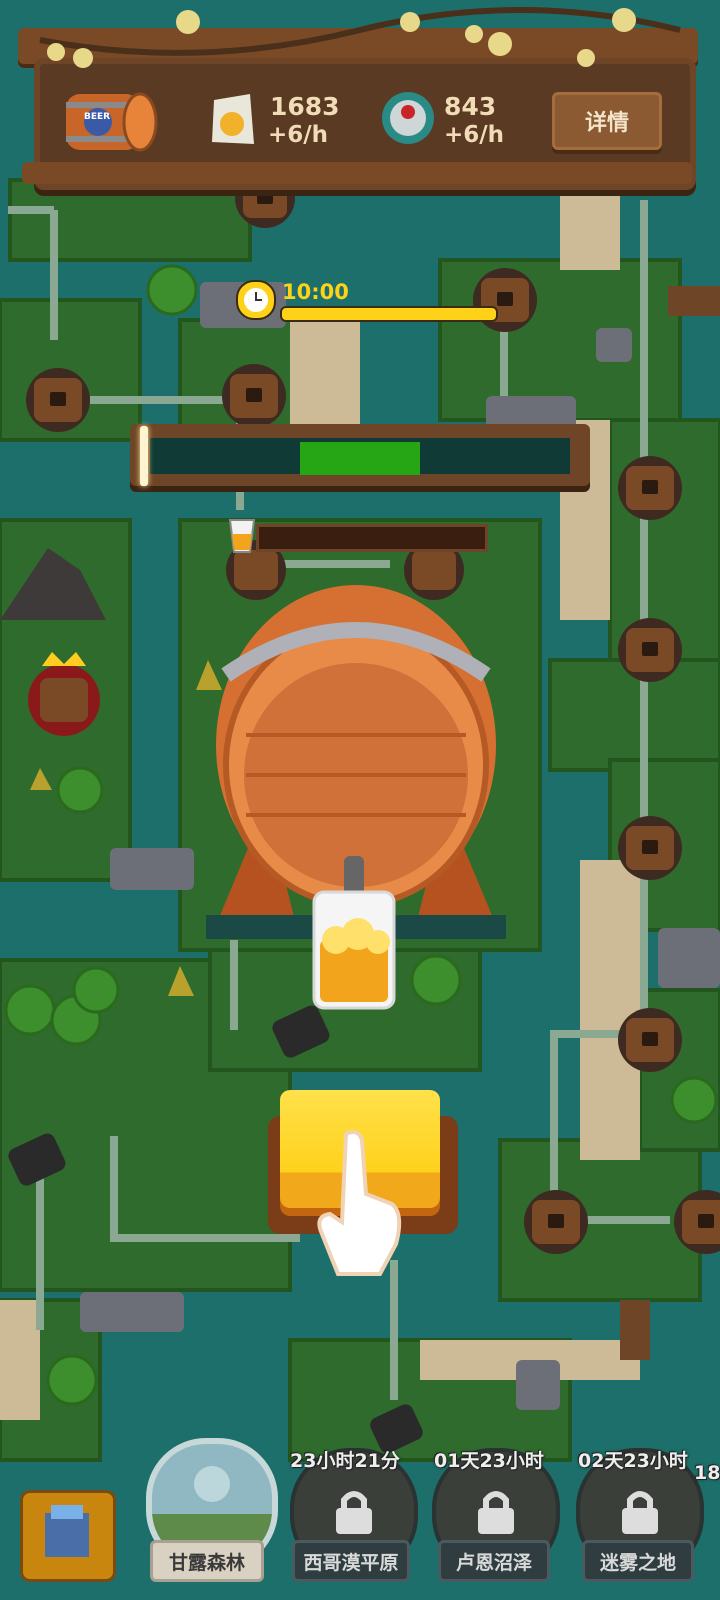 The height and width of the screenshot is (1600, 720). Describe the element at coordinates (408, 118) in the screenshot. I see `bottle-cap-icon` at that location.